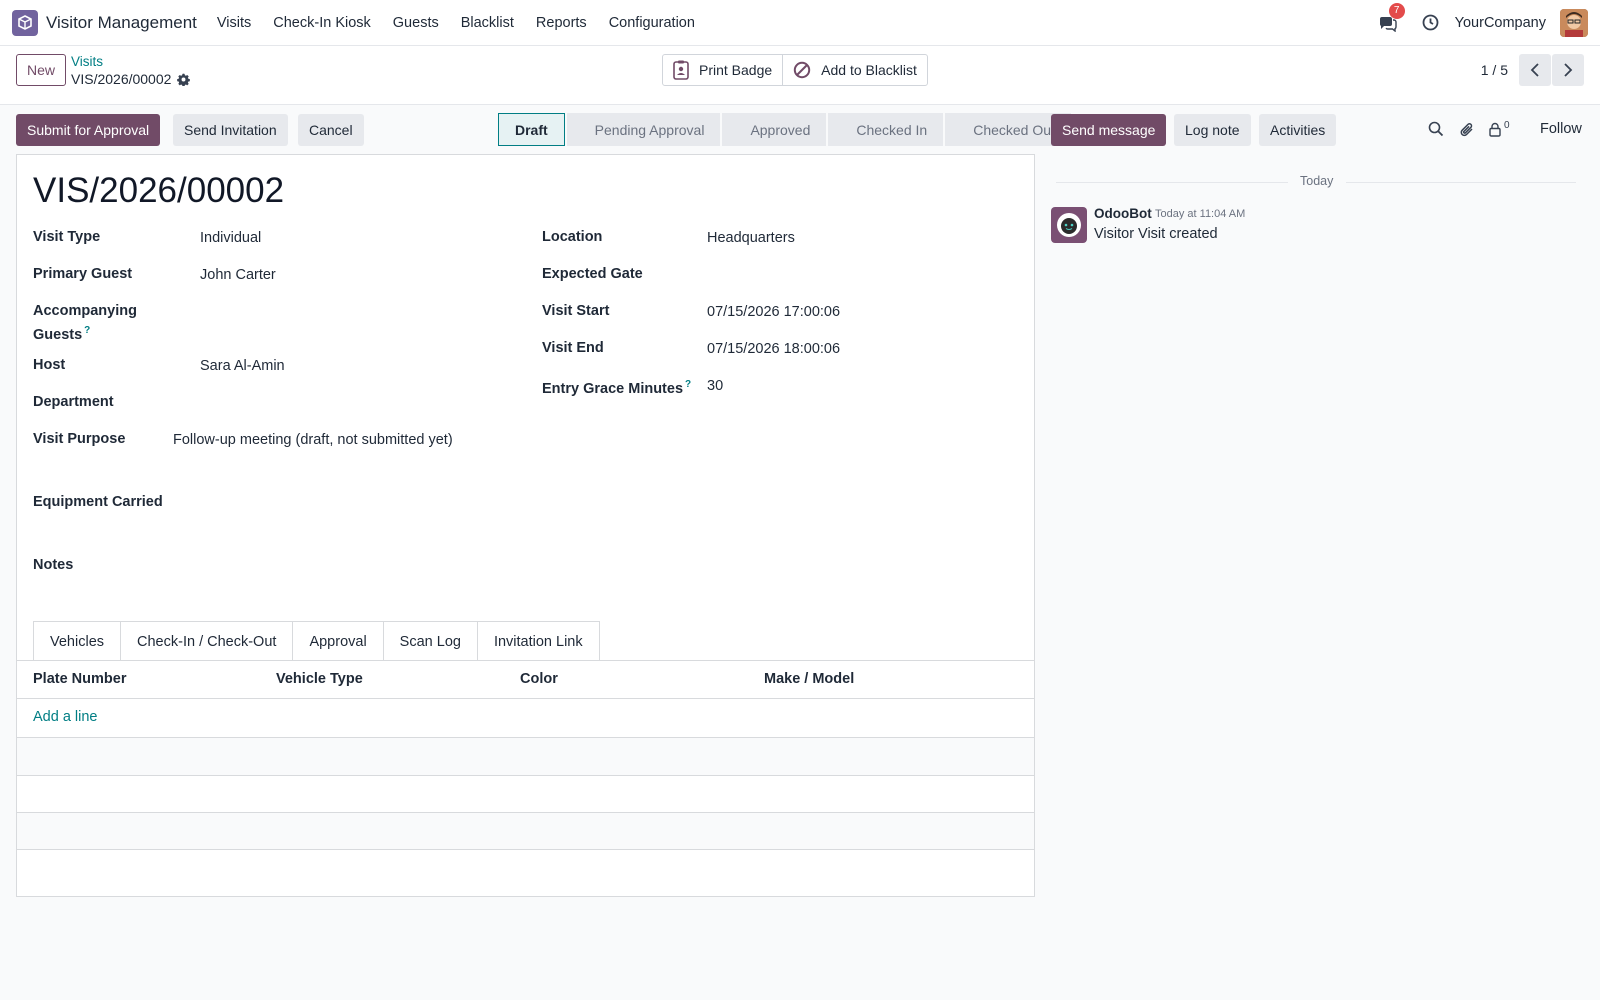 This screenshot has width=1600, height=1000. Describe the element at coordinates (41, 70) in the screenshot. I see `new-button: New` at that location.